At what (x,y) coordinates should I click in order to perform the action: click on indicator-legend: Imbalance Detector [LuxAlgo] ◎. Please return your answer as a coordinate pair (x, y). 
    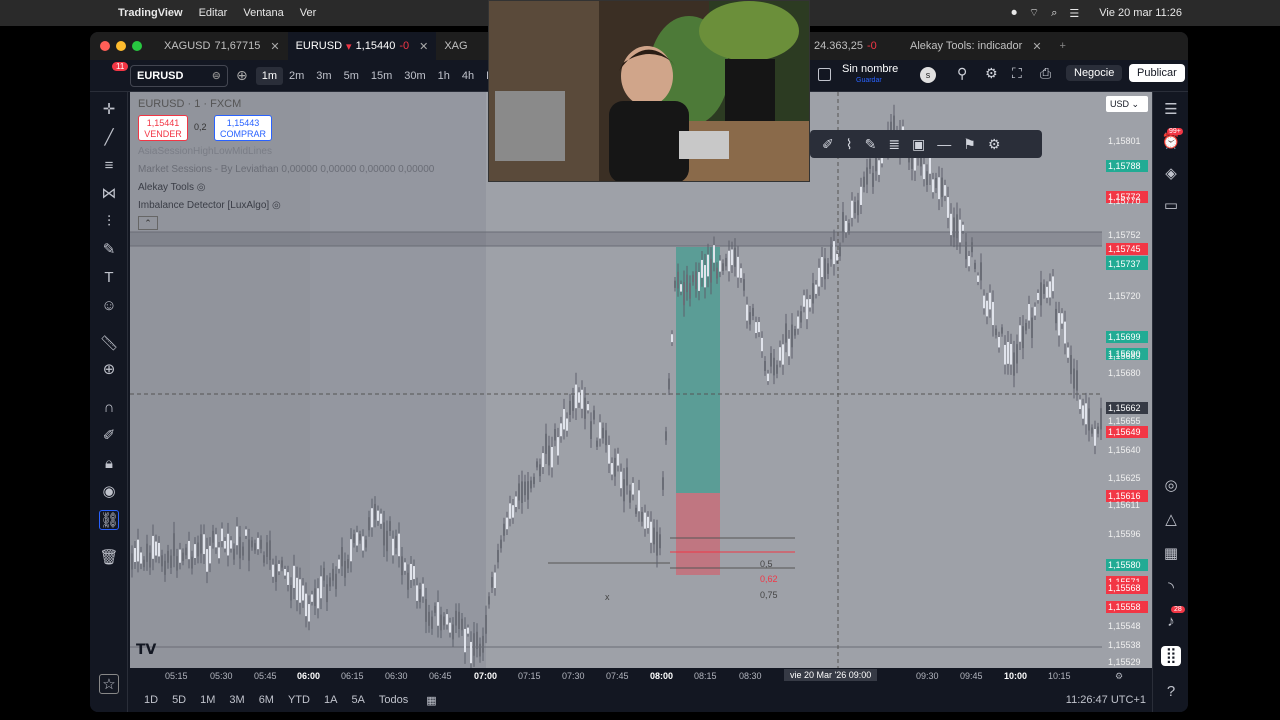
    Looking at the image, I should click on (209, 205).